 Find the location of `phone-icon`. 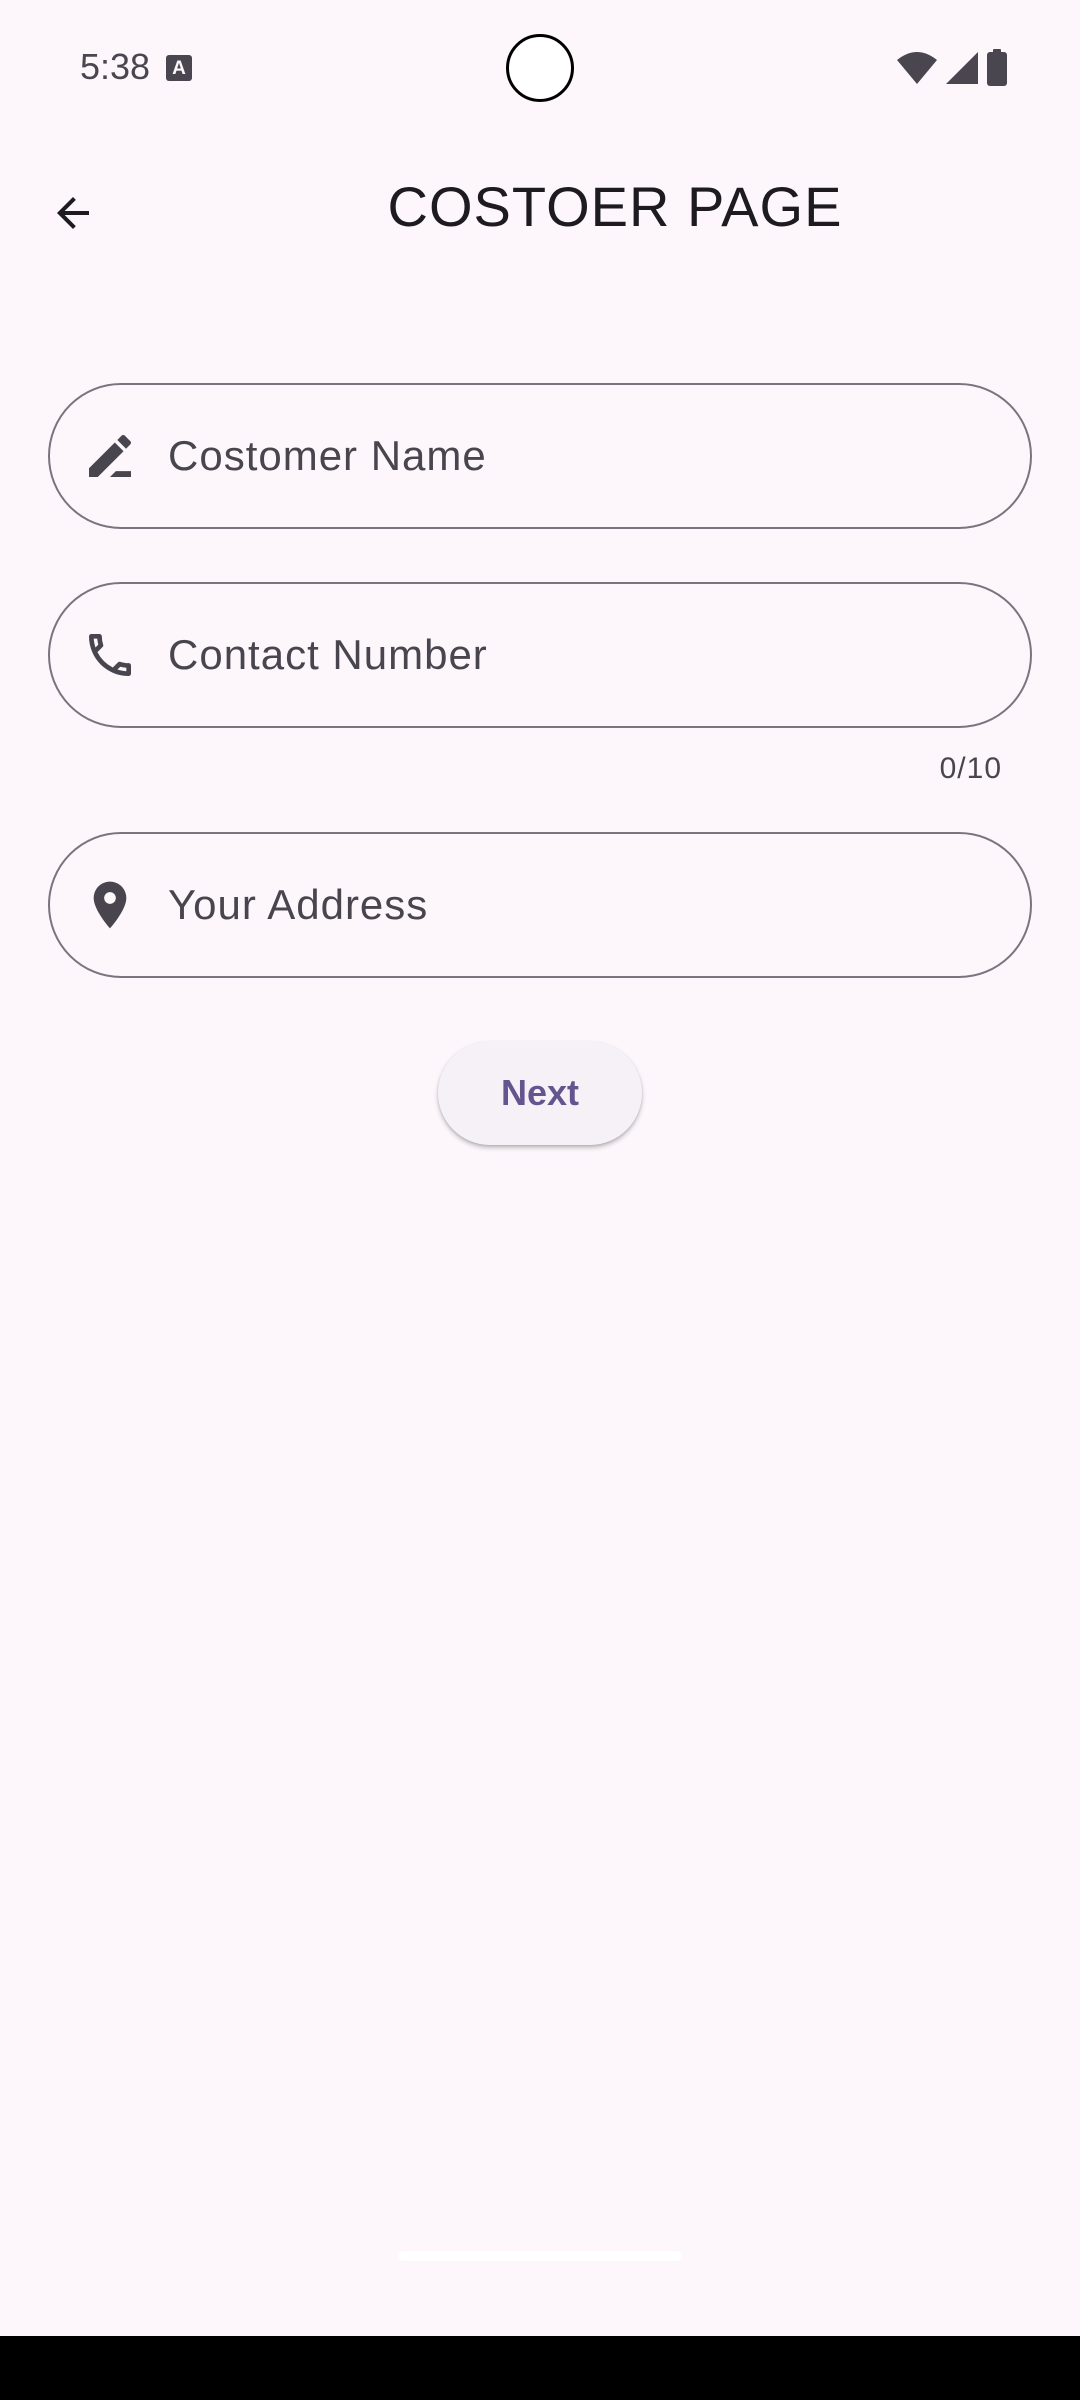

phone-icon is located at coordinates (110, 655).